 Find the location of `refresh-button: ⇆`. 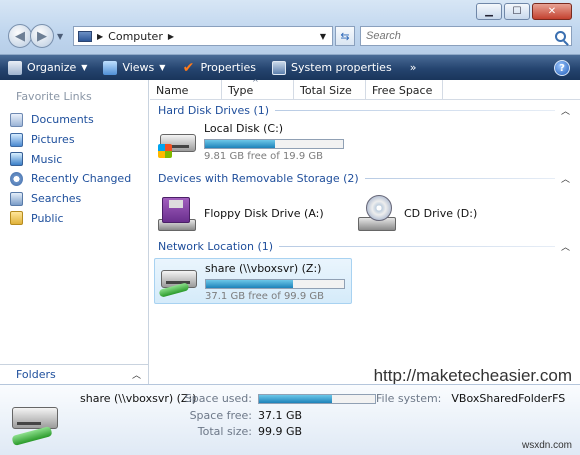

refresh-button: ⇆ is located at coordinates (345, 36).